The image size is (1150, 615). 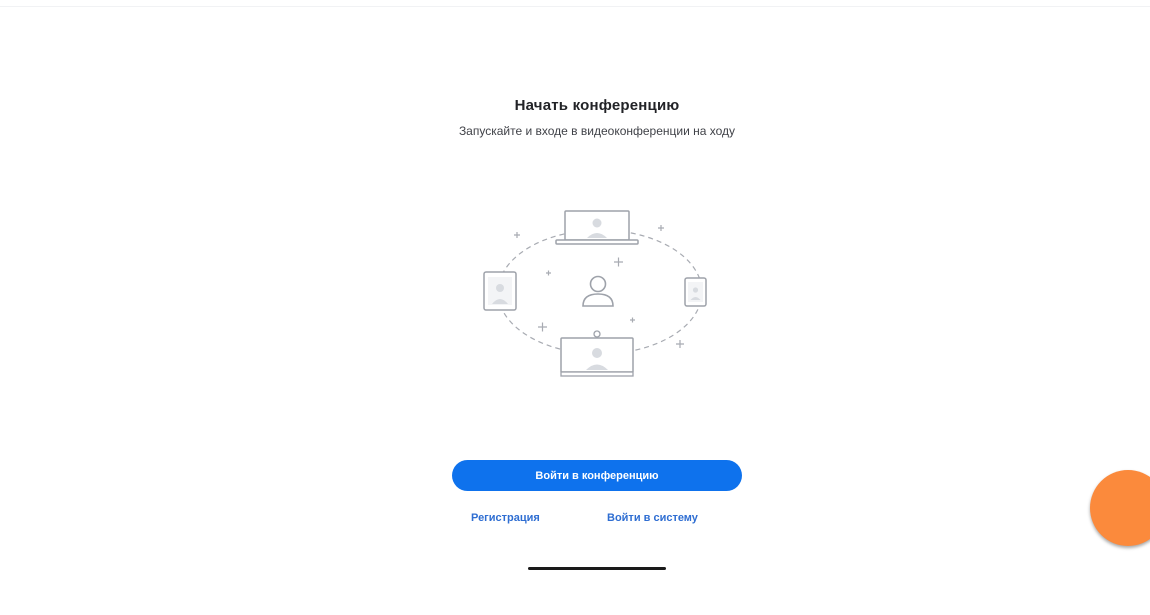 What do you see at coordinates (597, 105) in the screenshot?
I see `page-title: Начать конференцию` at bounding box center [597, 105].